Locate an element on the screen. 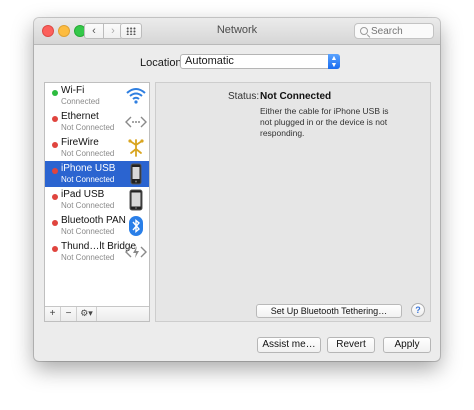  service-item: Wi-Fi Connected is located at coordinates (97, 96).